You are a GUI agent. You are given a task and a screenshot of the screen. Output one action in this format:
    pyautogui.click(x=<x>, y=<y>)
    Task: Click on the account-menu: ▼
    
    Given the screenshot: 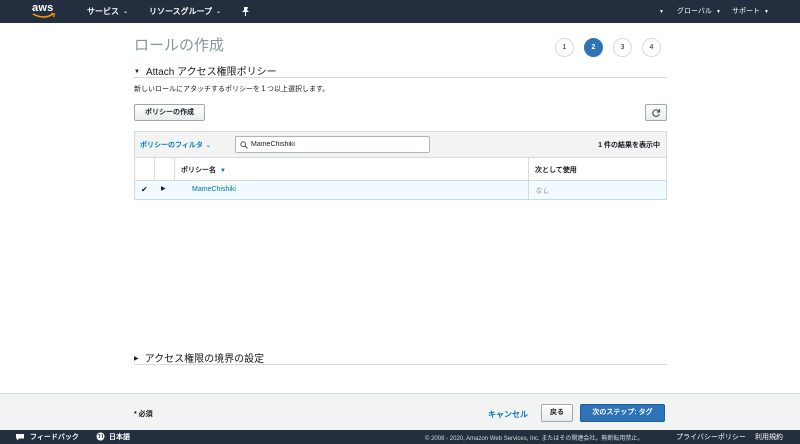 What is the action you would take?
    pyautogui.click(x=659, y=11)
    